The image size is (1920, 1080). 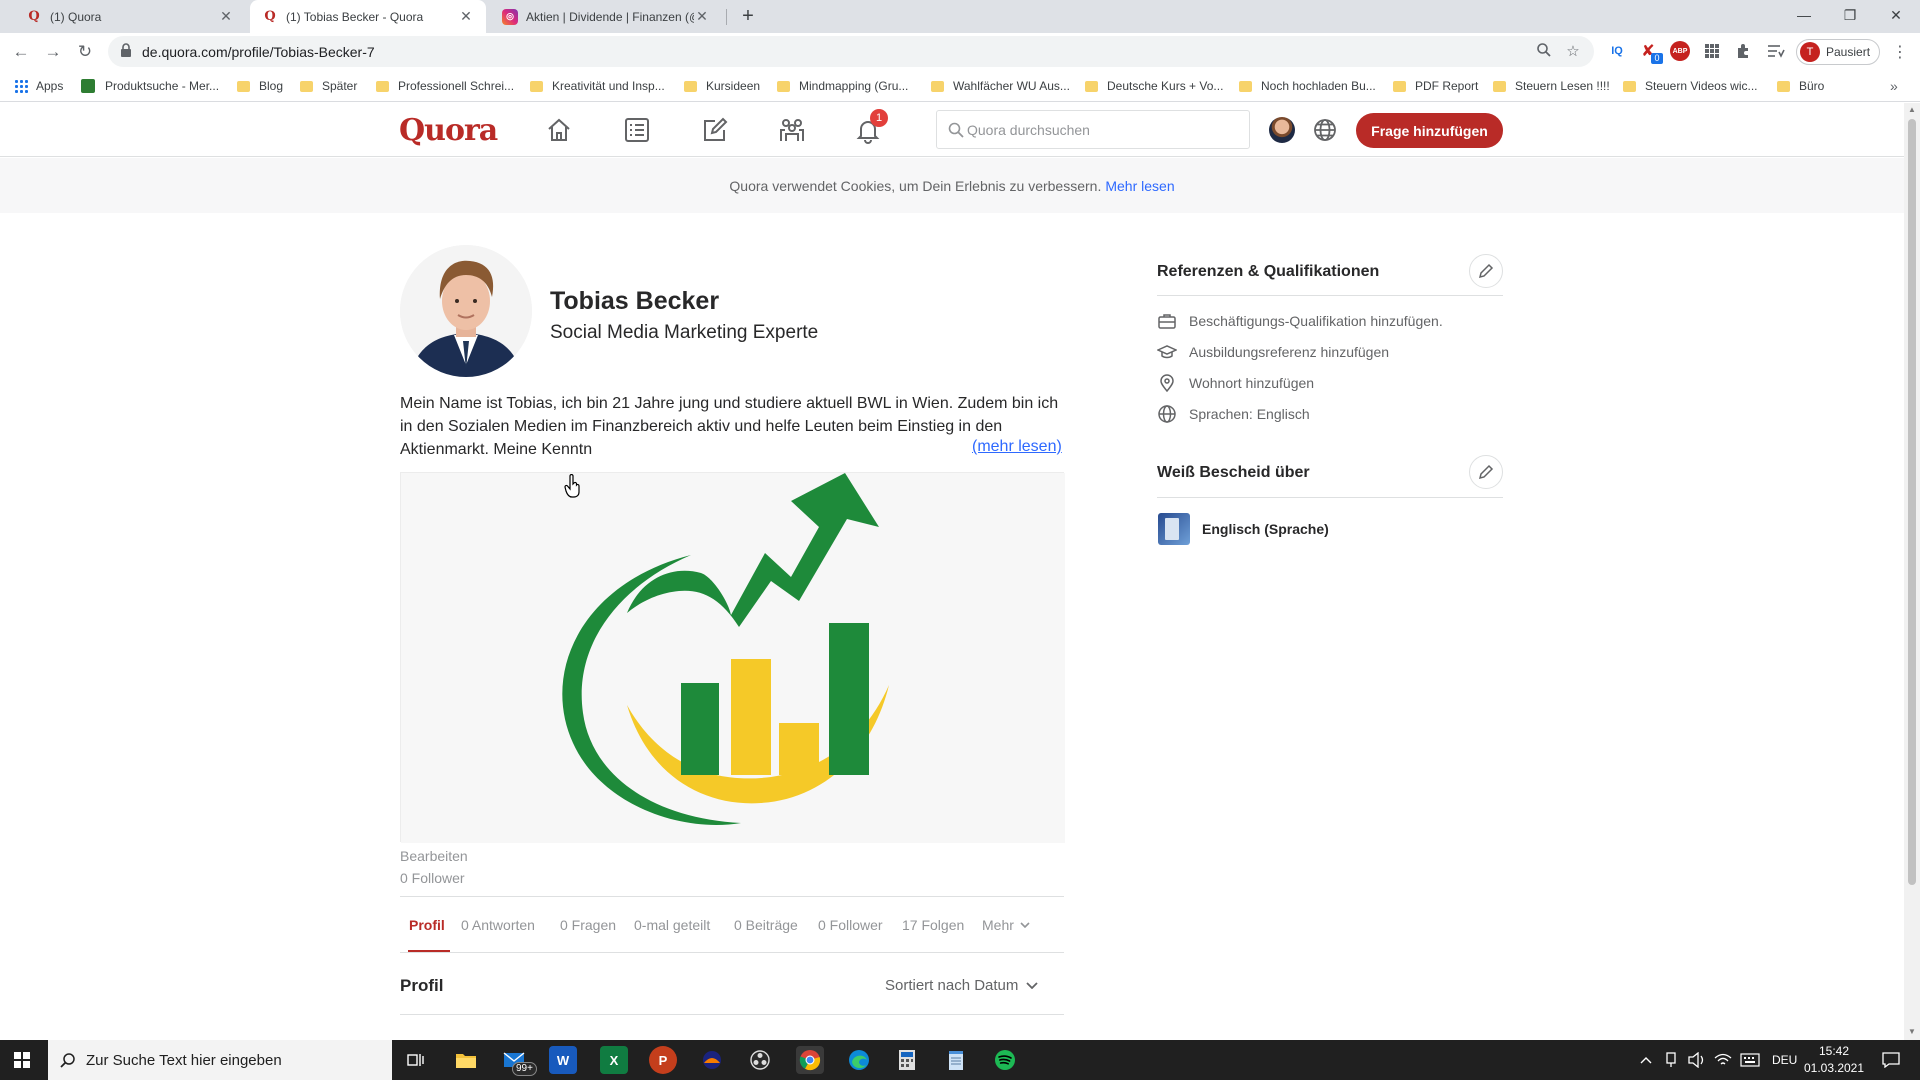 What do you see at coordinates (1233, 414) in the screenshot?
I see `languages-credential: Sprachen: Englisch` at bounding box center [1233, 414].